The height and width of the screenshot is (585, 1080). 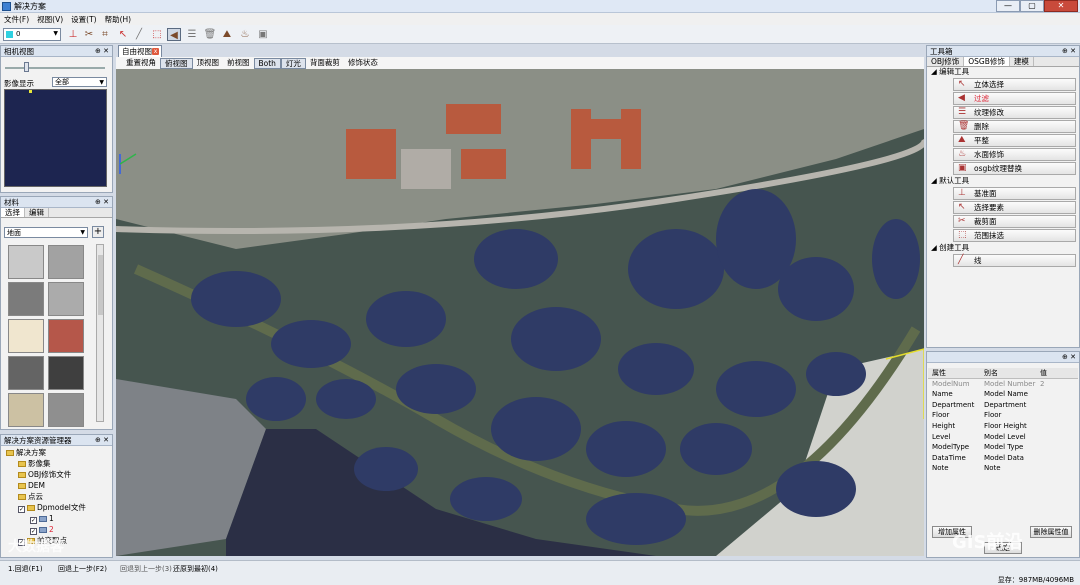 What do you see at coordinates (245, 34) in the screenshot?
I see `water-icon: ♨` at bounding box center [245, 34].